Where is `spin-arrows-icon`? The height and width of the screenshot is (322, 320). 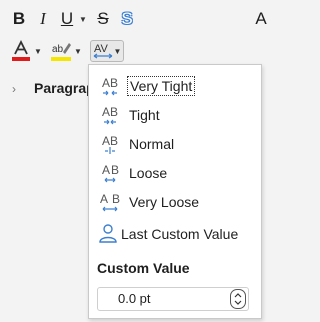
spin-arrows-icon is located at coordinates (238, 299).